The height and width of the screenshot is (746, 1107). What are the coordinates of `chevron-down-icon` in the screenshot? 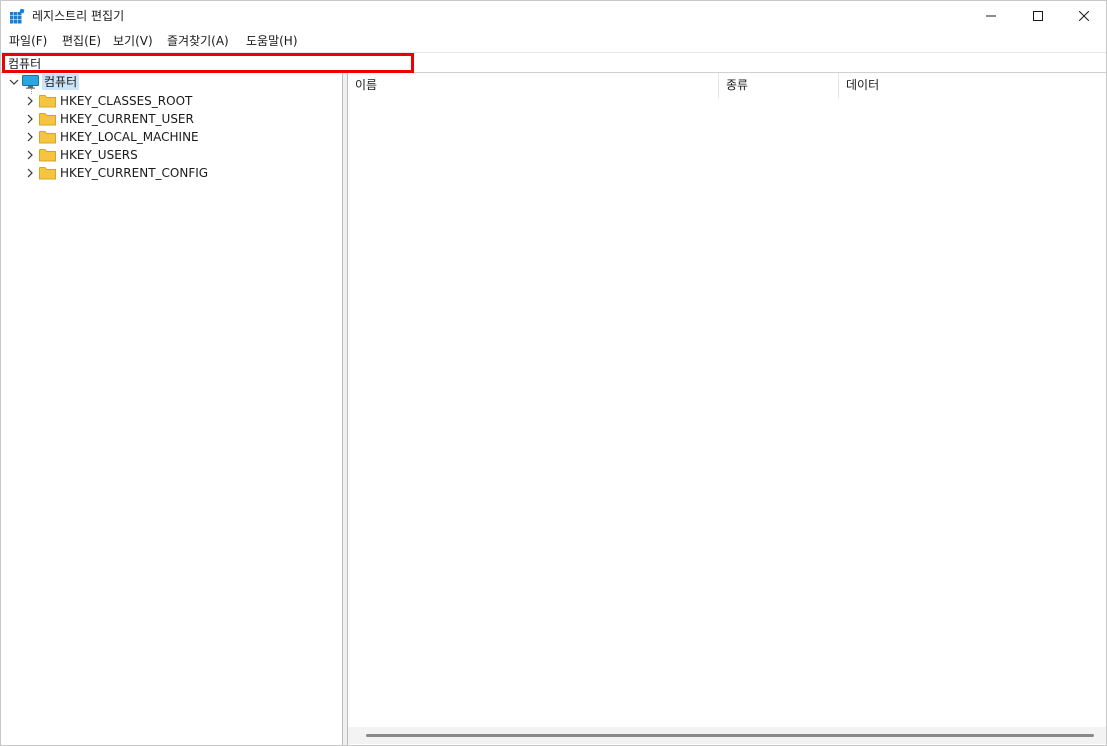 It's located at (14, 82).